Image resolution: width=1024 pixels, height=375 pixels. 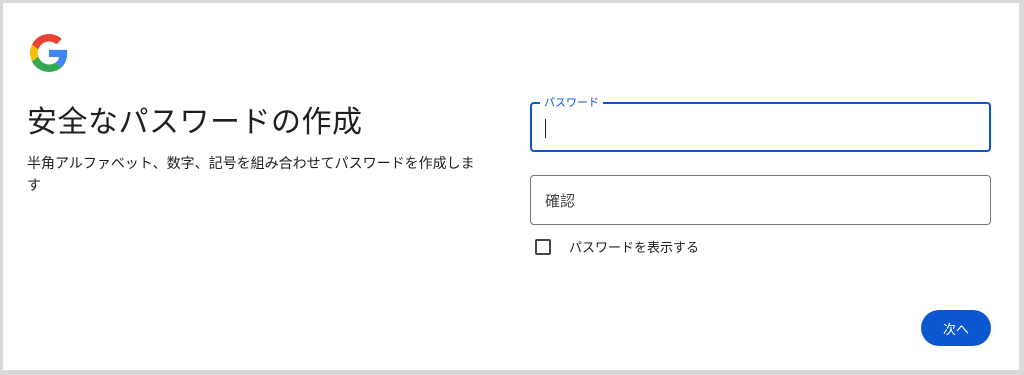 What do you see at coordinates (634, 248) in the screenshot?
I see `show-password-label: パスワードを表示する` at bounding box center [634, 248].